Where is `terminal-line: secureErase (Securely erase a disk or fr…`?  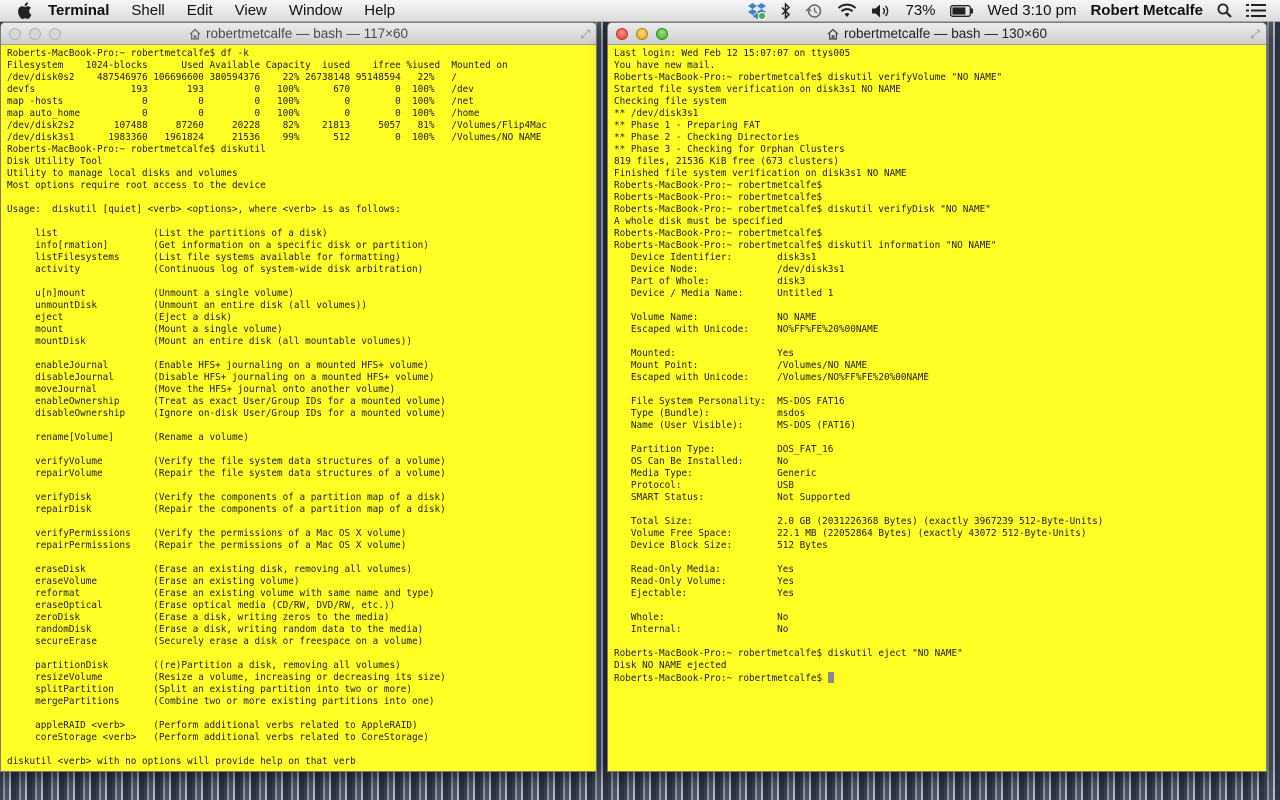
terminal-line: secureErase (Securely erase a disk or fr… is located at coordinates (215, 641).